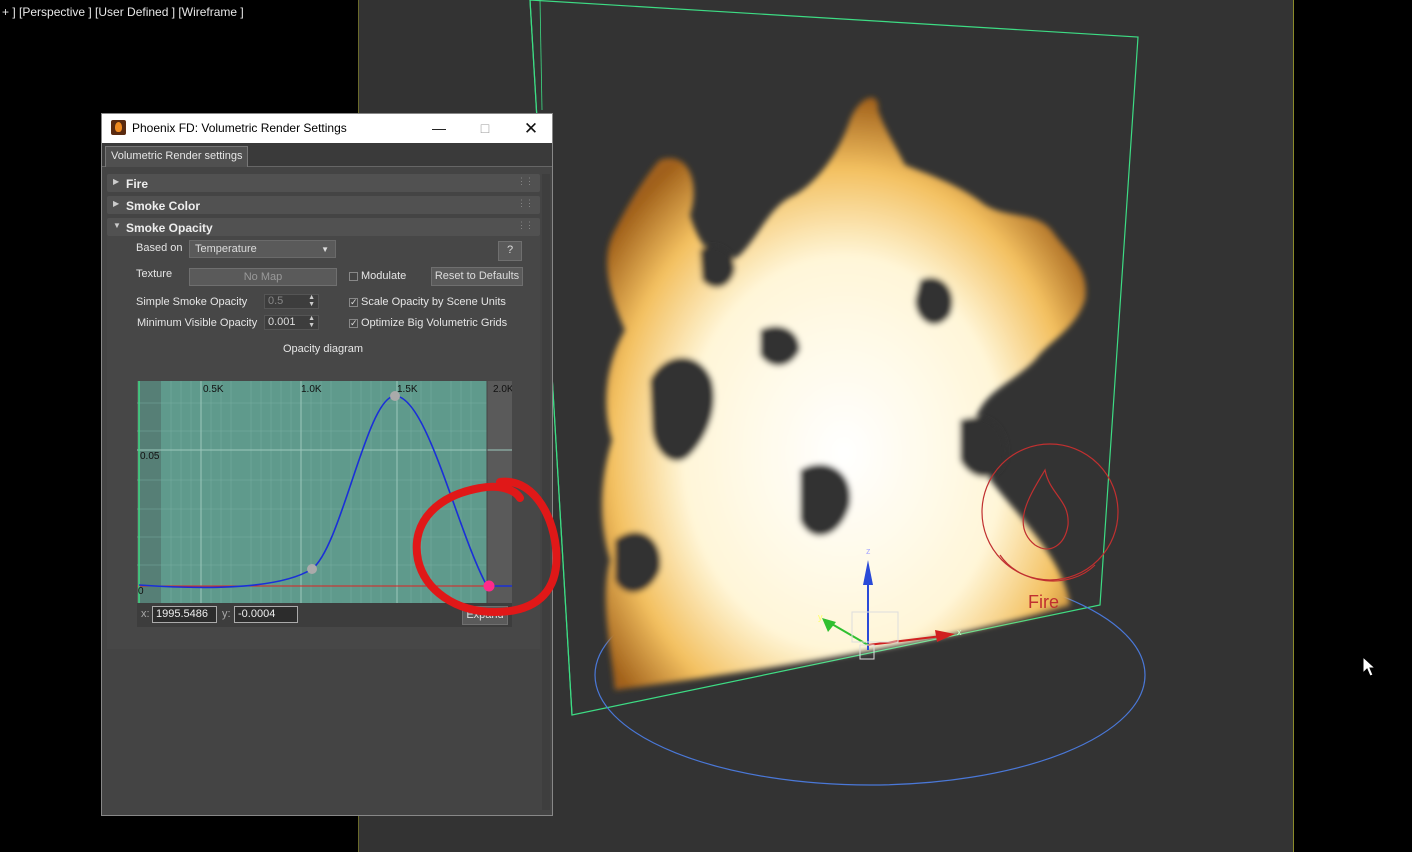 The image size is (1412, 852). What do you see at coordinates (1369, 666) in the screenshot?
I see `mouse-cursor-icon` at bounding box center [1369, 666].